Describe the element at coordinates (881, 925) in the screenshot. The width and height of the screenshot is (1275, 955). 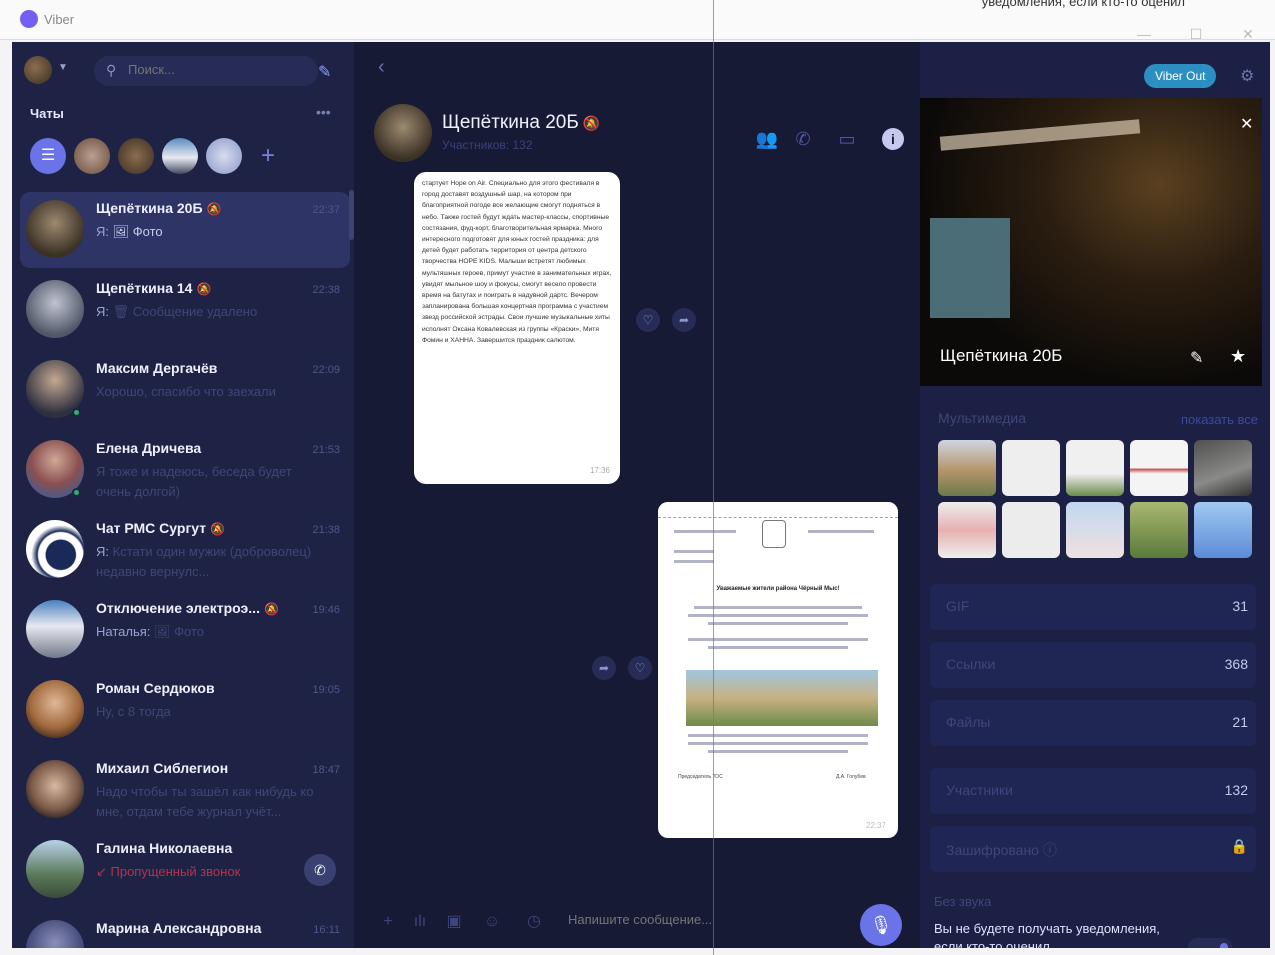
I see `microphone-icon: 🎙` at that location.